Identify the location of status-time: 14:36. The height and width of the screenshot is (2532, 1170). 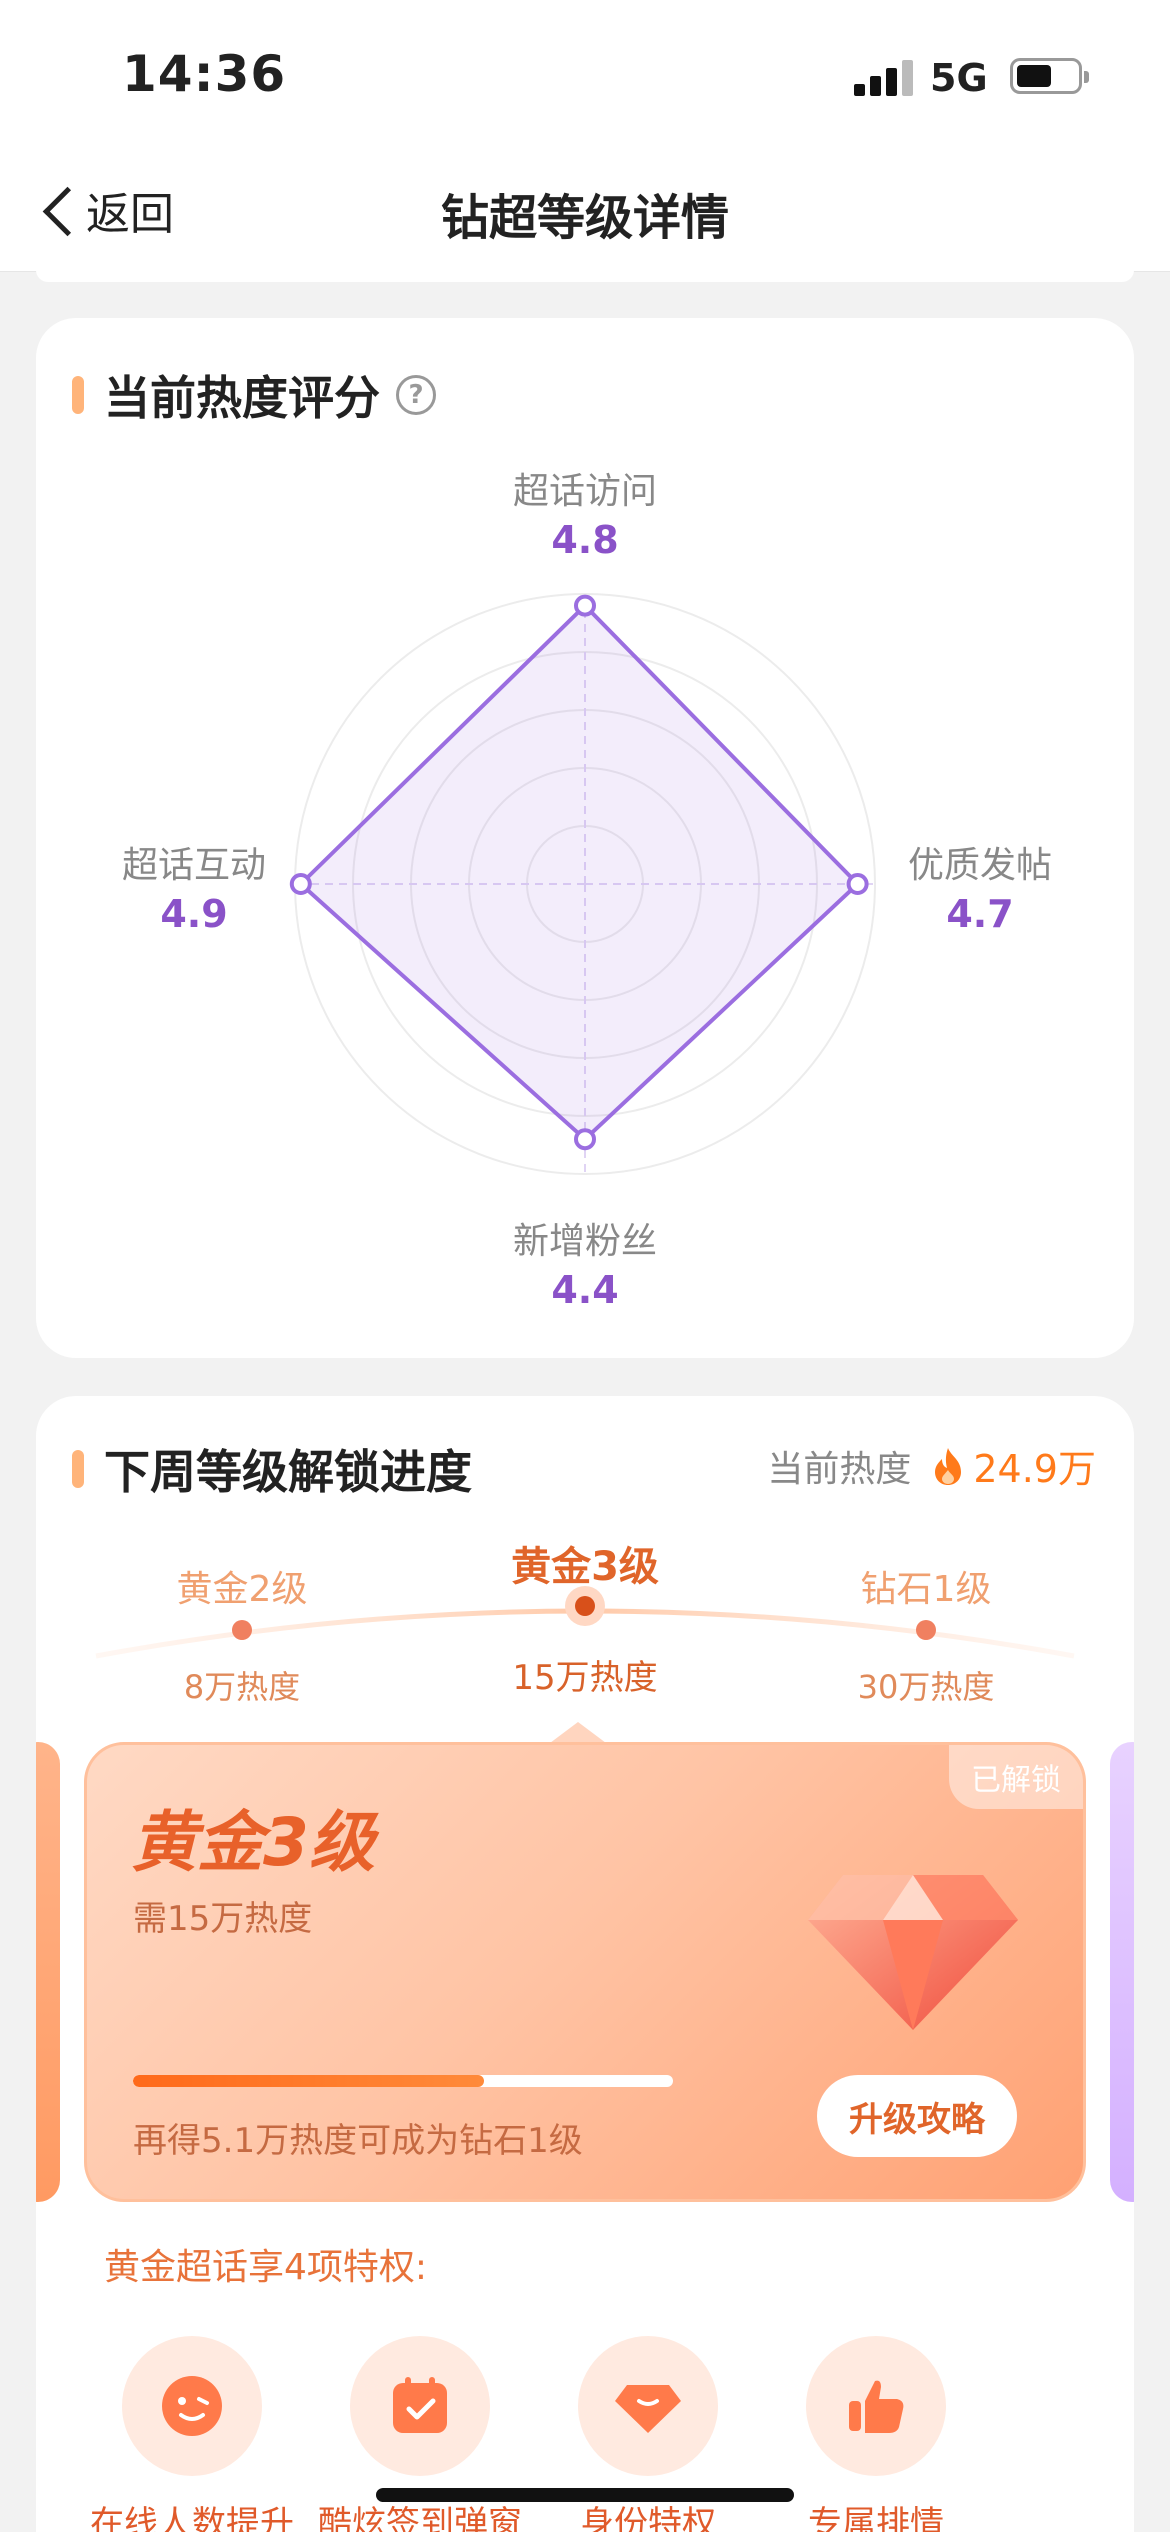
(204, 74).